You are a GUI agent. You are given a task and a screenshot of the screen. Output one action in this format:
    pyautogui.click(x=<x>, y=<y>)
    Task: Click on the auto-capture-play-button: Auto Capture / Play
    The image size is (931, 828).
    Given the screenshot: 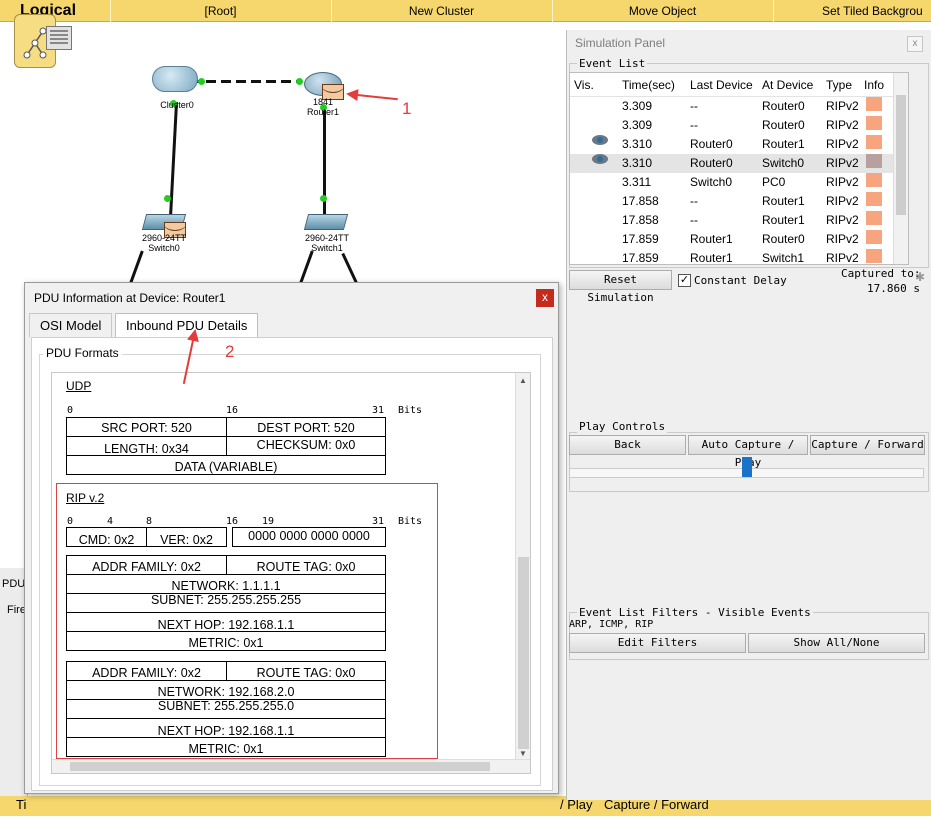 What is the action you would take?
    pyautogui.click(x=748, y=452)
    